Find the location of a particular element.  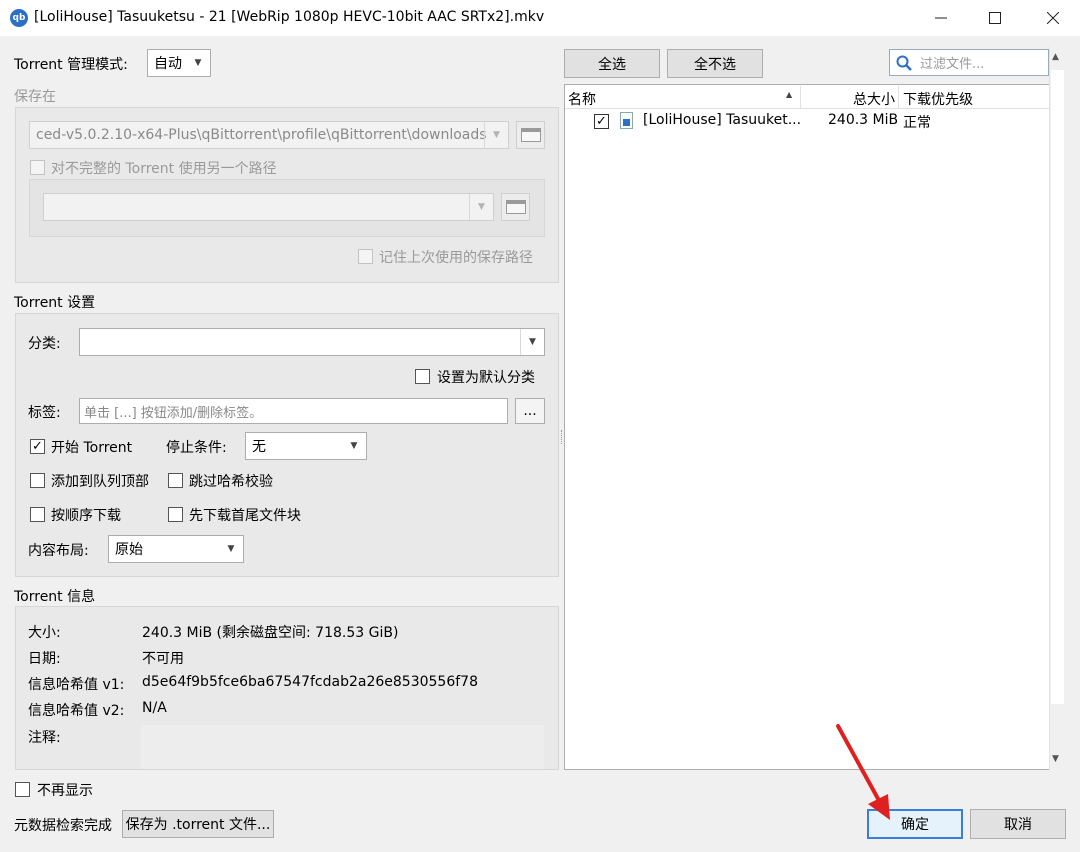

browse-alt-path-button is located at coordinates (515, 207).